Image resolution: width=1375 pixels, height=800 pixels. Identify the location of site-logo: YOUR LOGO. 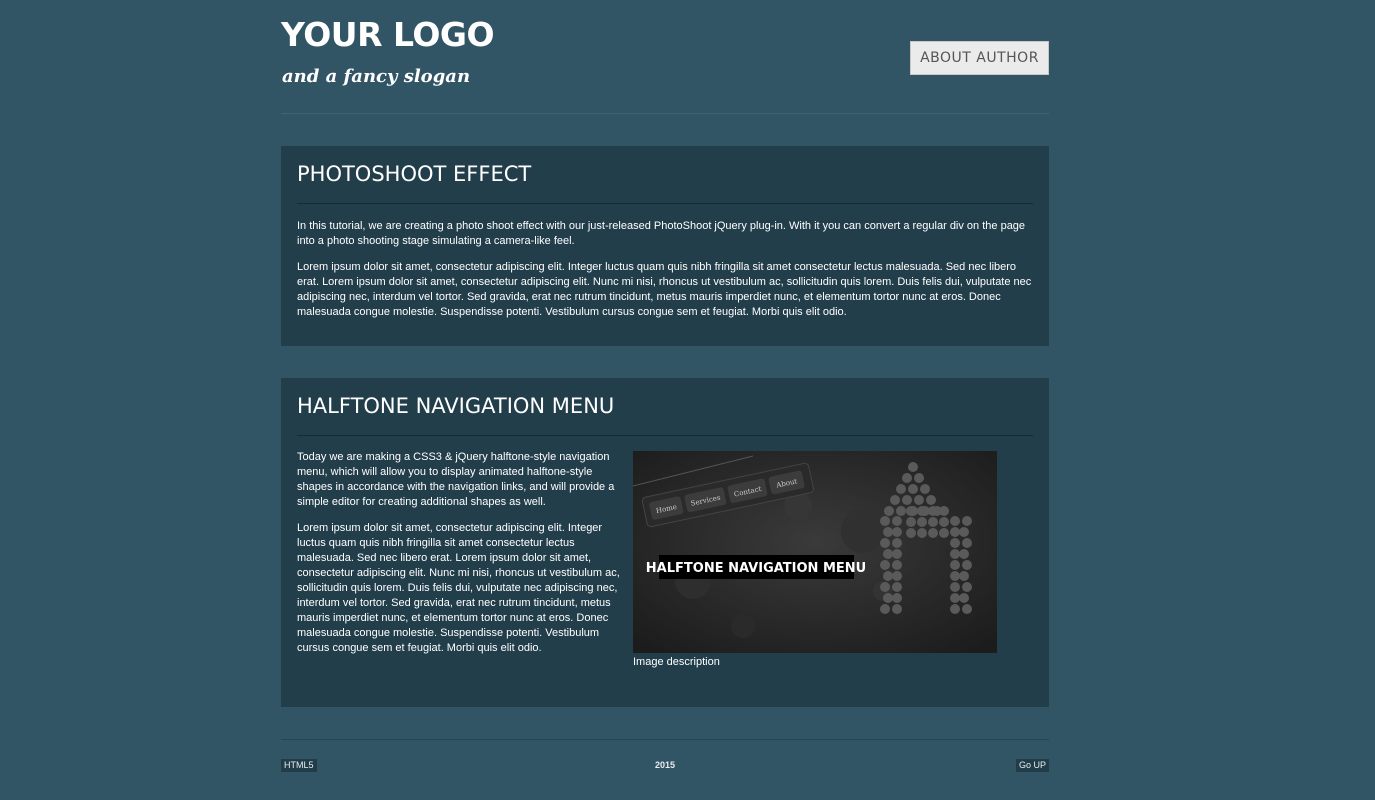
(388, 35).